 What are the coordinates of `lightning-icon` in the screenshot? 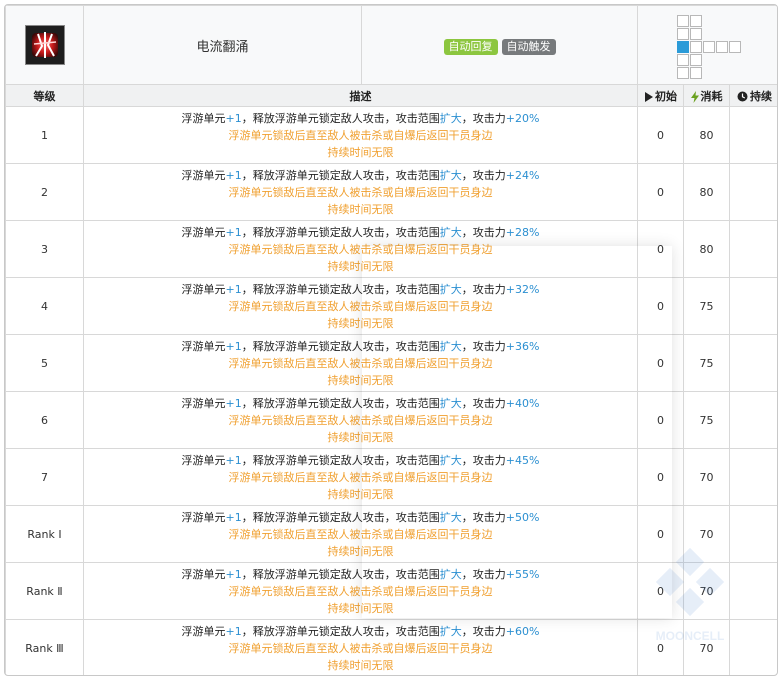 It's located at (694, 96).